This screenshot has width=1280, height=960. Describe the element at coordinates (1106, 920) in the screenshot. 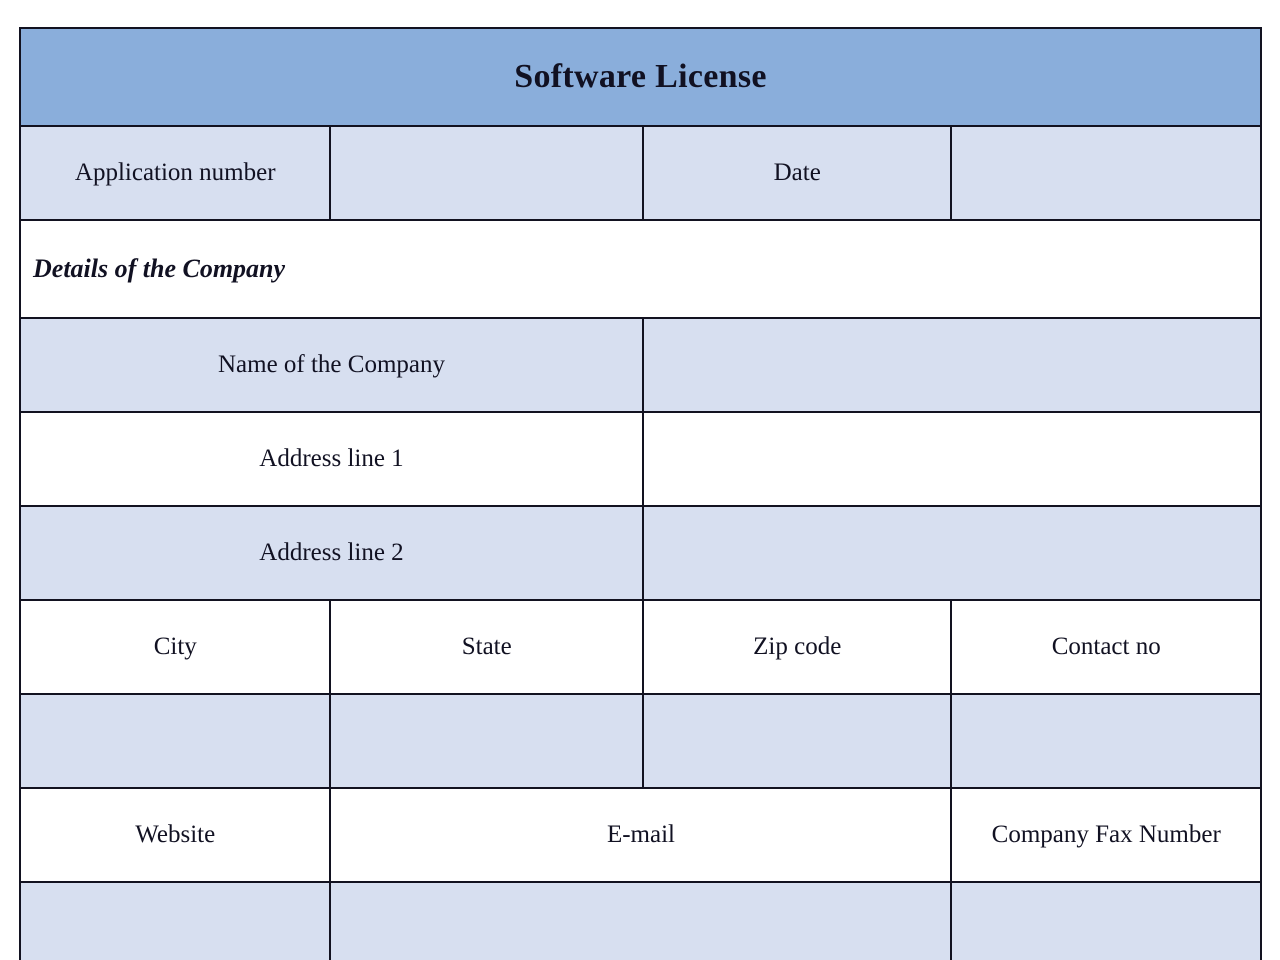

I see `company-fax-number-field` at that location.